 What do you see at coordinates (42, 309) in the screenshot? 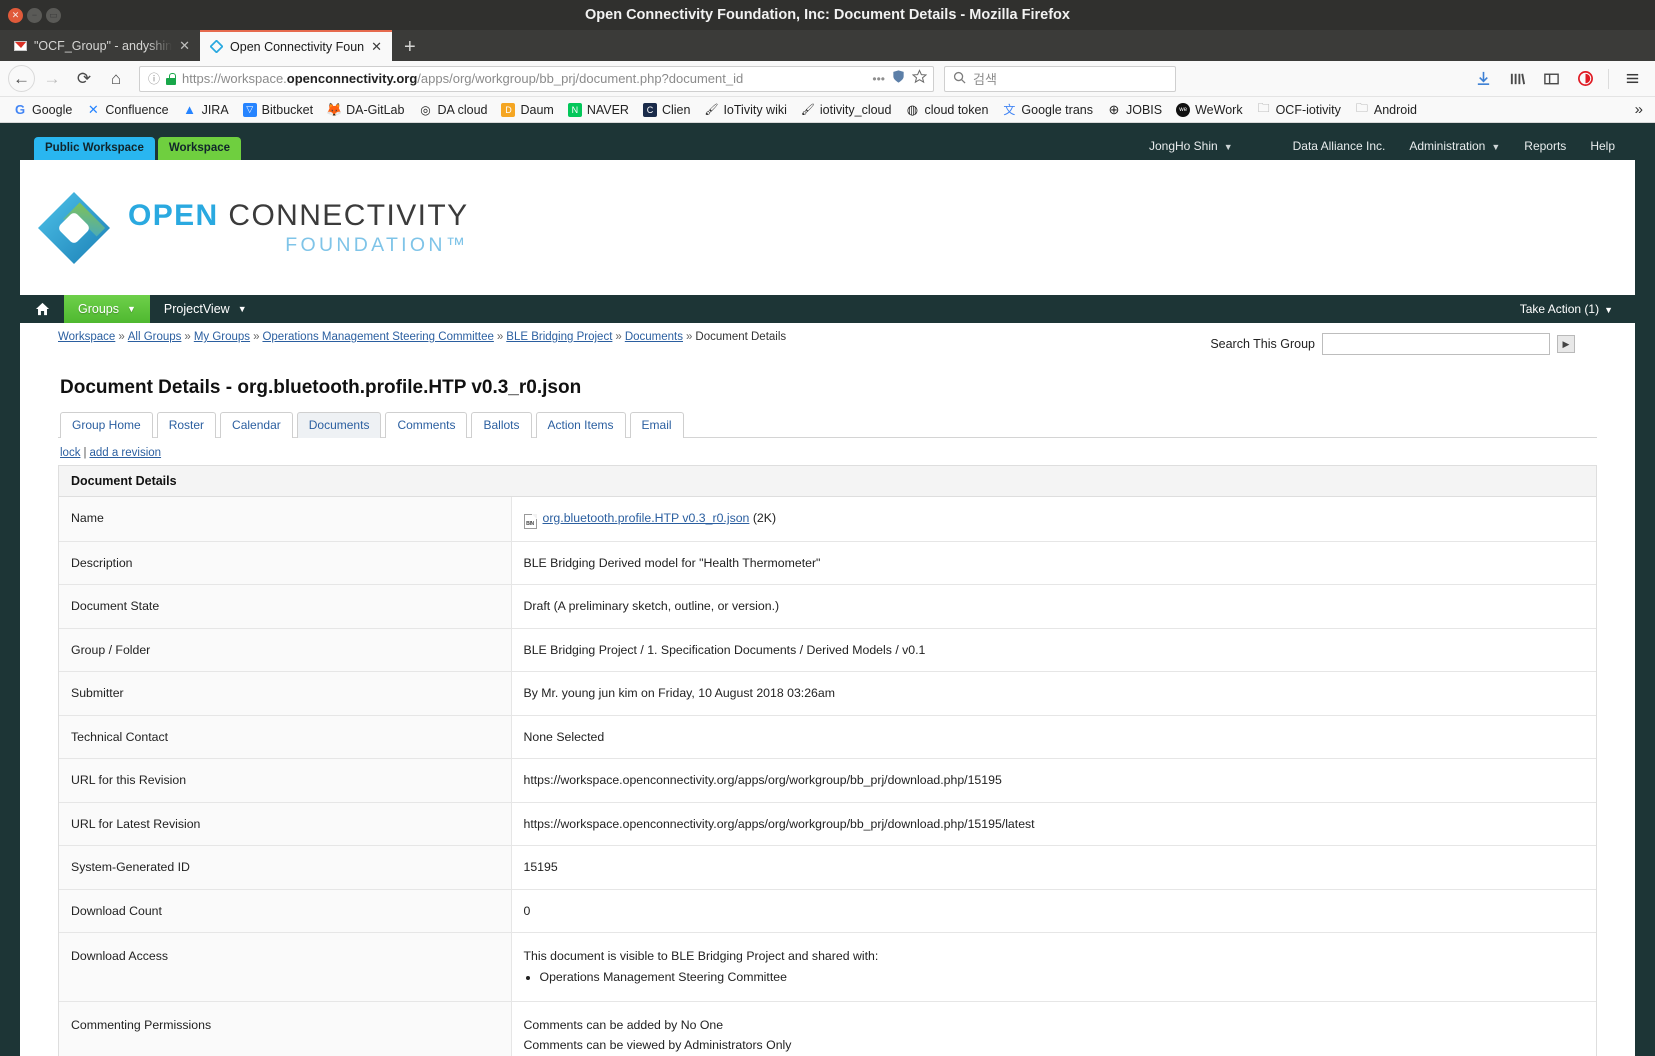
I see `home-icon` at bounding box center [42, 309].